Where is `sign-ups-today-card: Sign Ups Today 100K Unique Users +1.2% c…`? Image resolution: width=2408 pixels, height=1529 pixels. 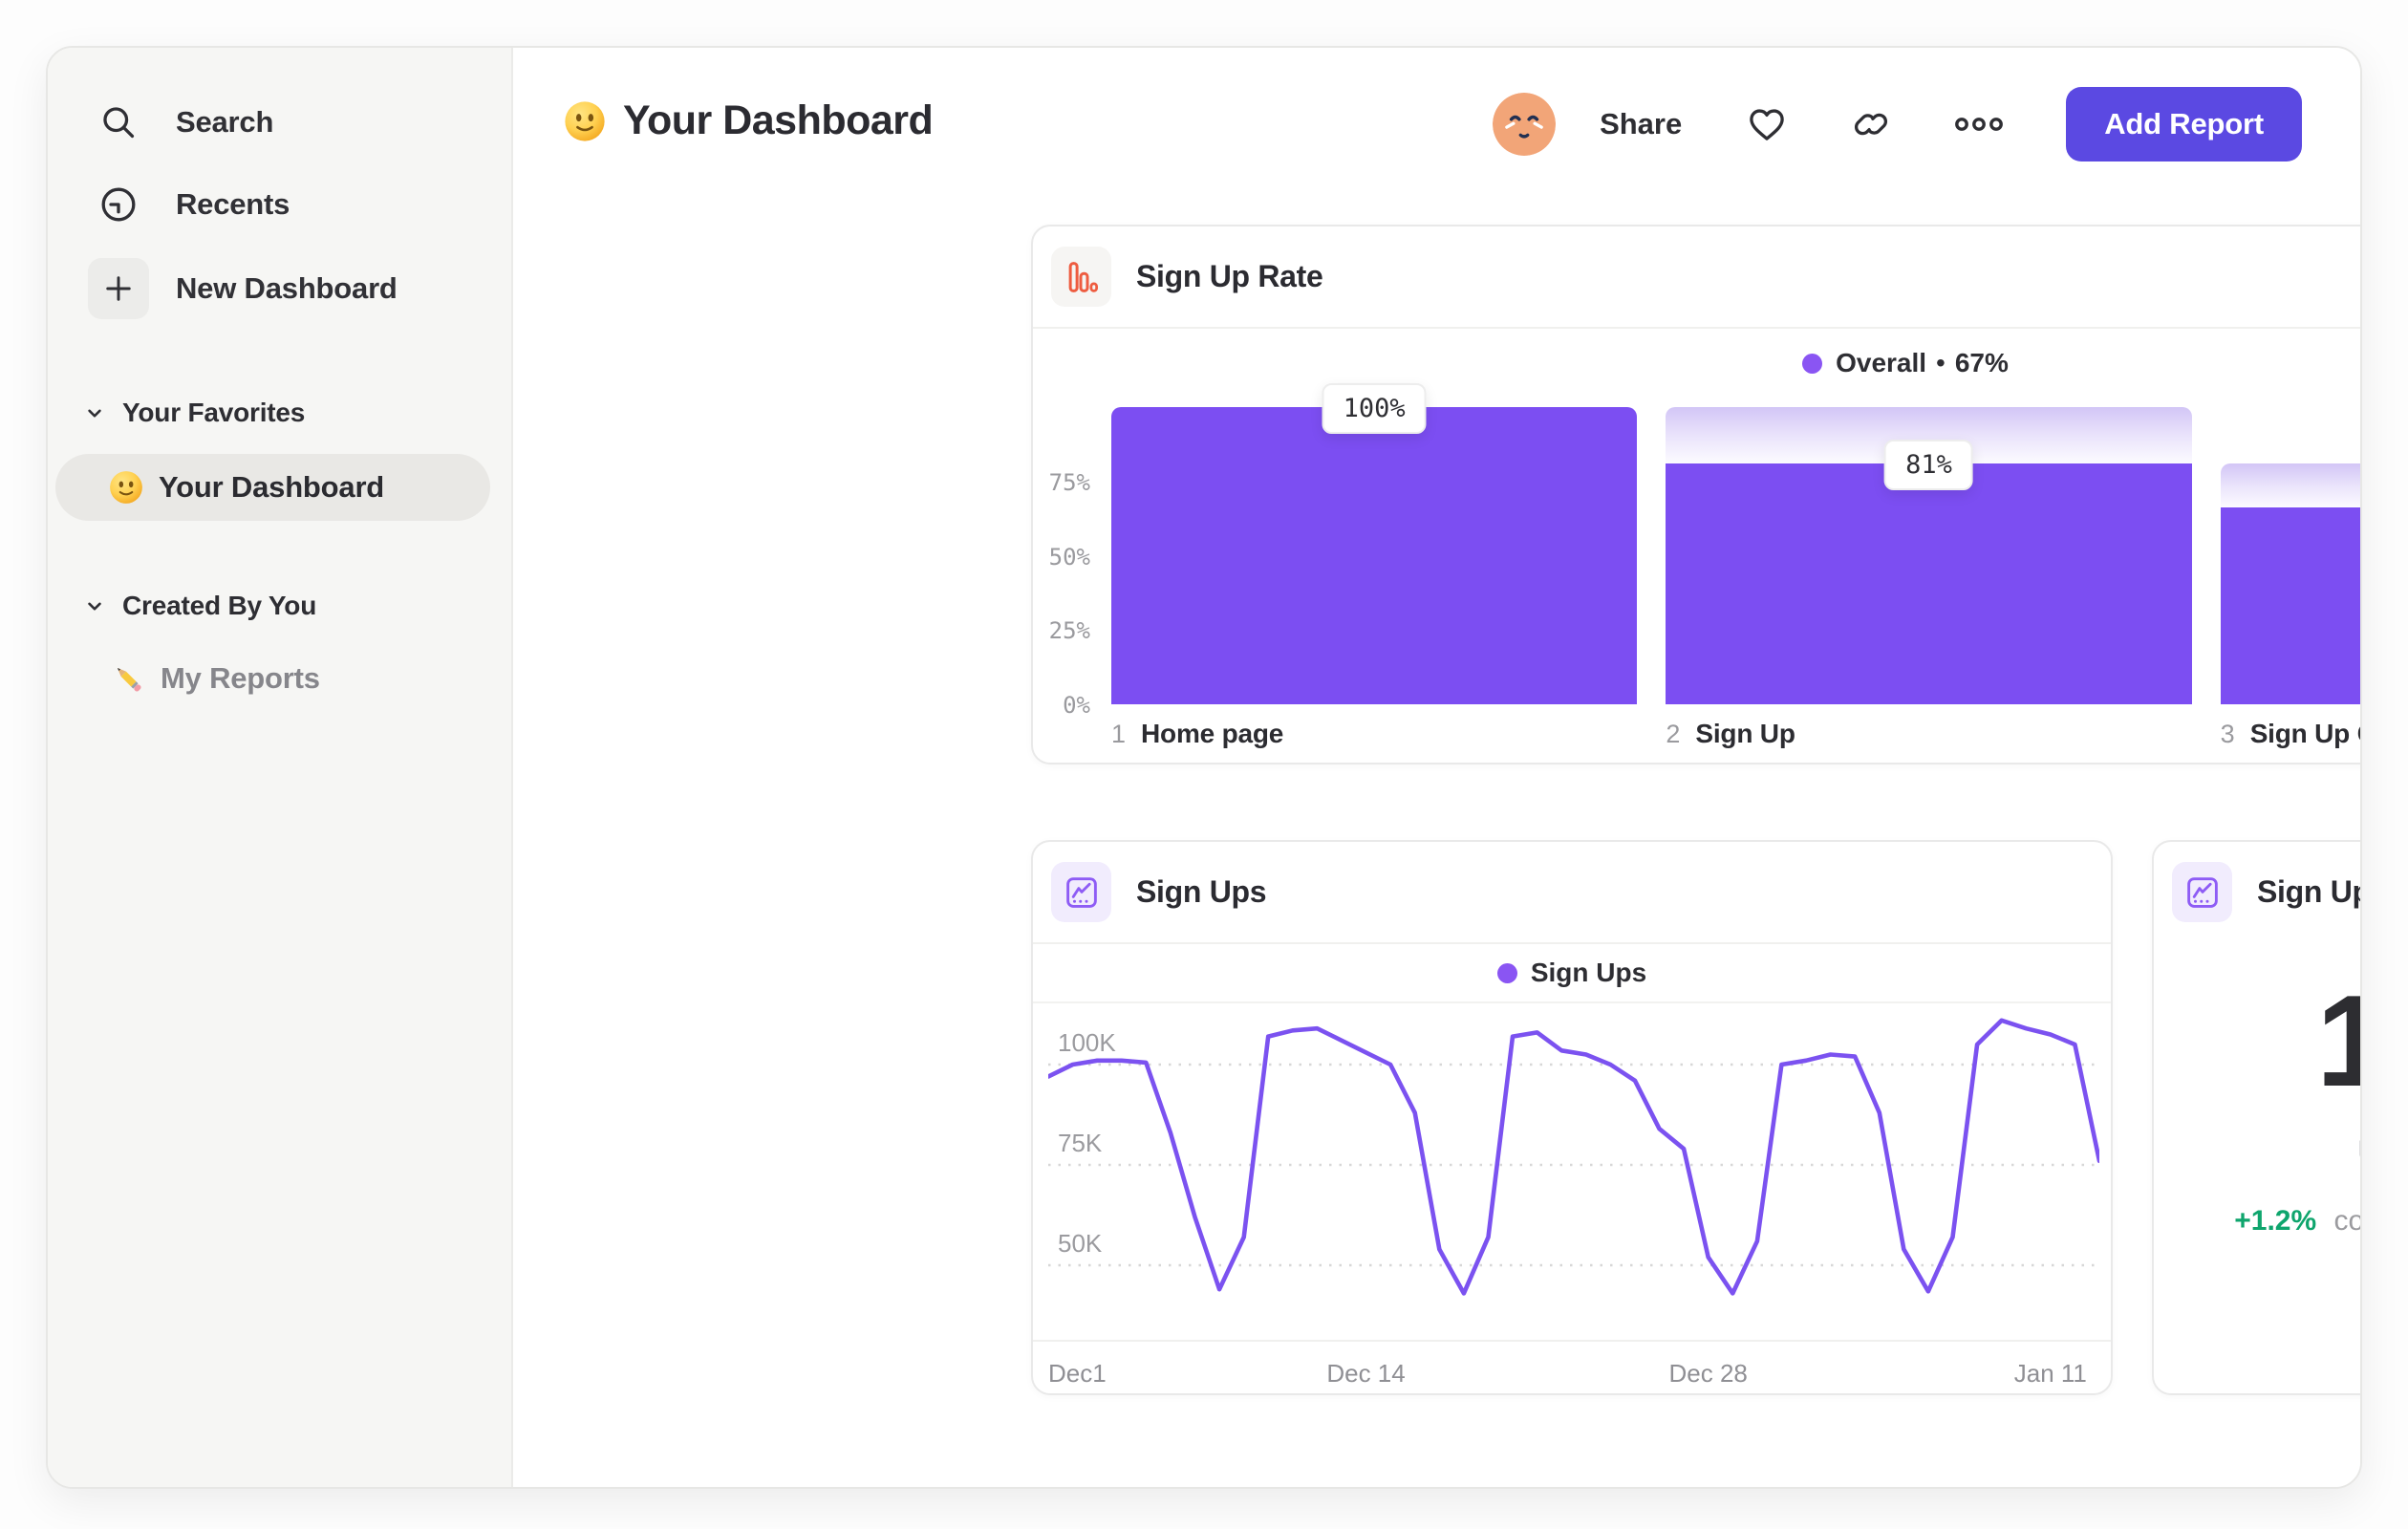
sign-ups-today-card: Sign Ups Today 100K Unique Users +1.2% c… is located at coordinates (2257, 1117).